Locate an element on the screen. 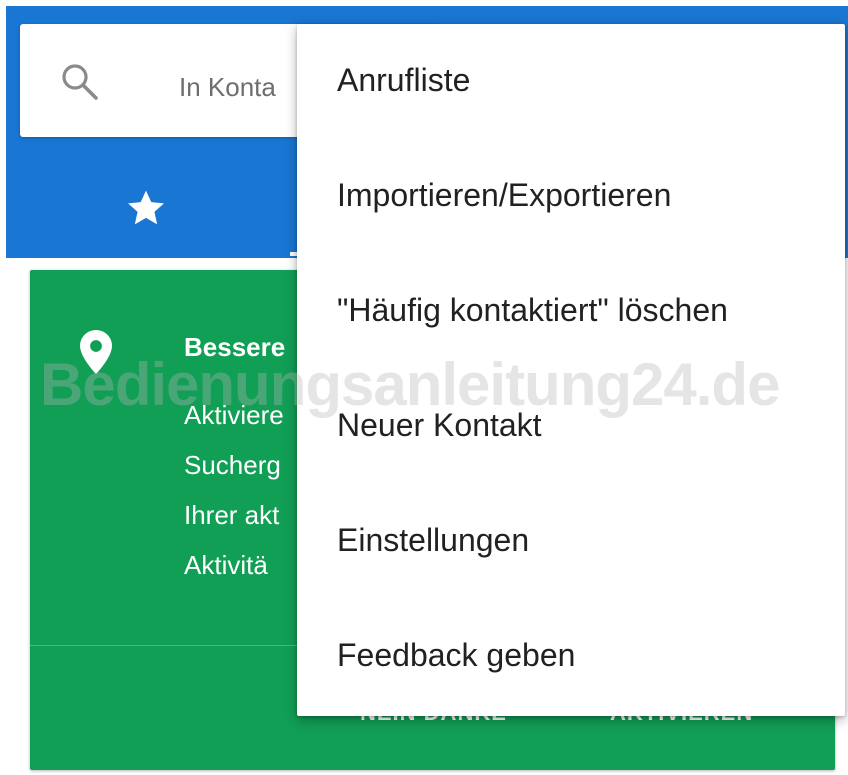 This screenshot has width=848, height=775. menu-item-import-export: Importieren/Exportieren is located at coordinates (571, 196).